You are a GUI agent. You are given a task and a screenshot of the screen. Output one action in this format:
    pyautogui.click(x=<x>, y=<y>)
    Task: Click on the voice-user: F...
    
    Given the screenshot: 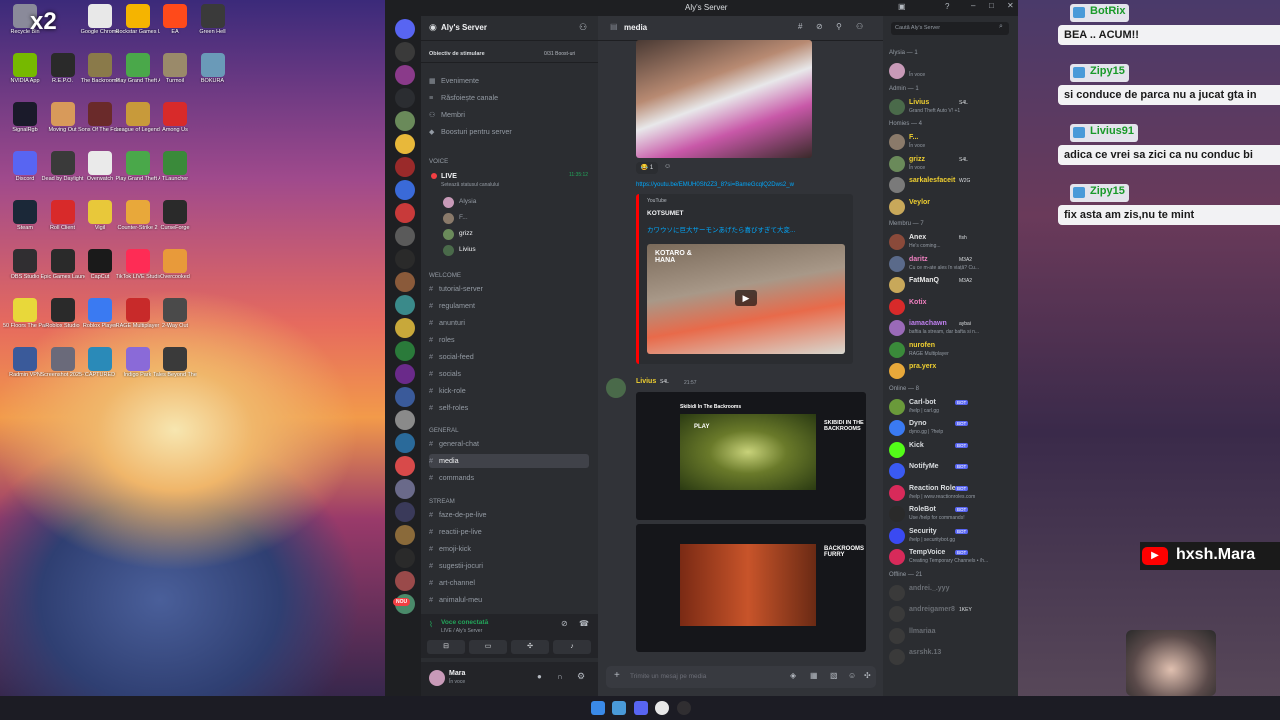 What is the action you would take?
    pyautogui.click(x=513, y=219)
    